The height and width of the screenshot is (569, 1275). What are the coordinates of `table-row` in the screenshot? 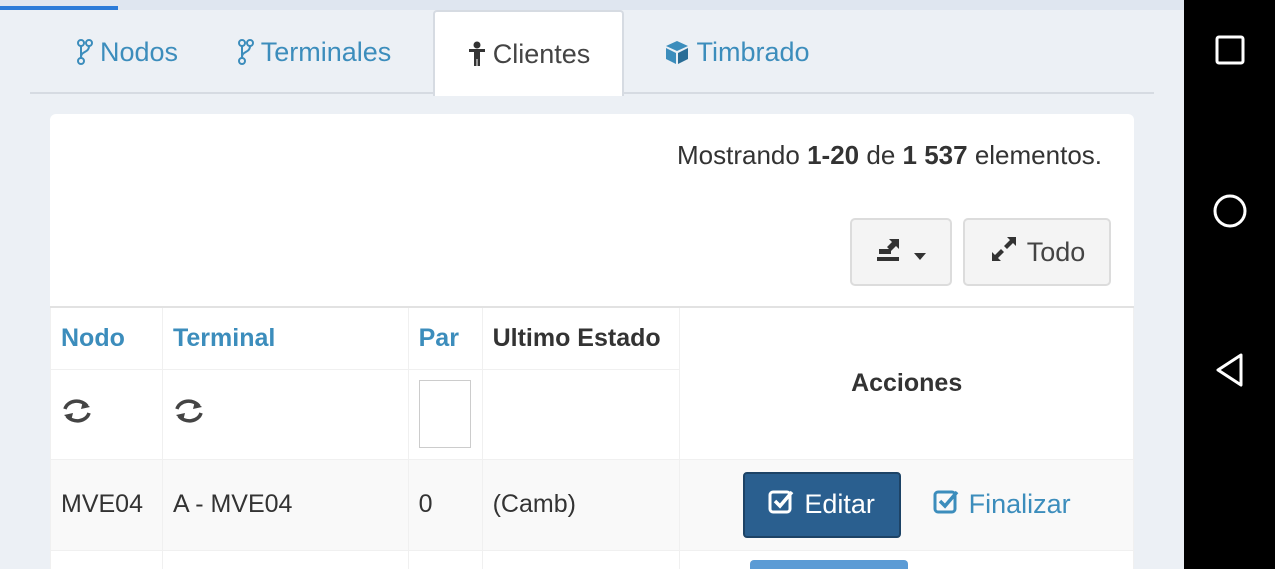 It's located at (592, 559).